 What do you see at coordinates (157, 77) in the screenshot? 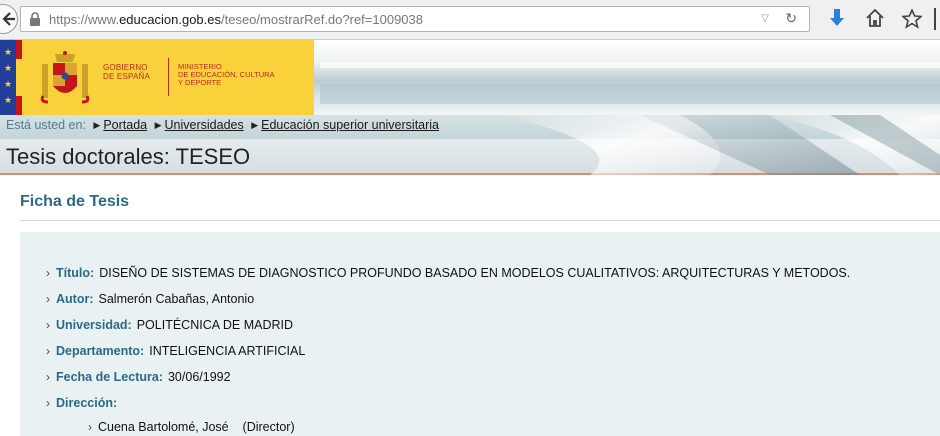
I see `government-logo-block: ★ ★ ★ ★ GOBIERNO DE ESPAÑA MINISTERIO DE` at bounding box center [157, 77].